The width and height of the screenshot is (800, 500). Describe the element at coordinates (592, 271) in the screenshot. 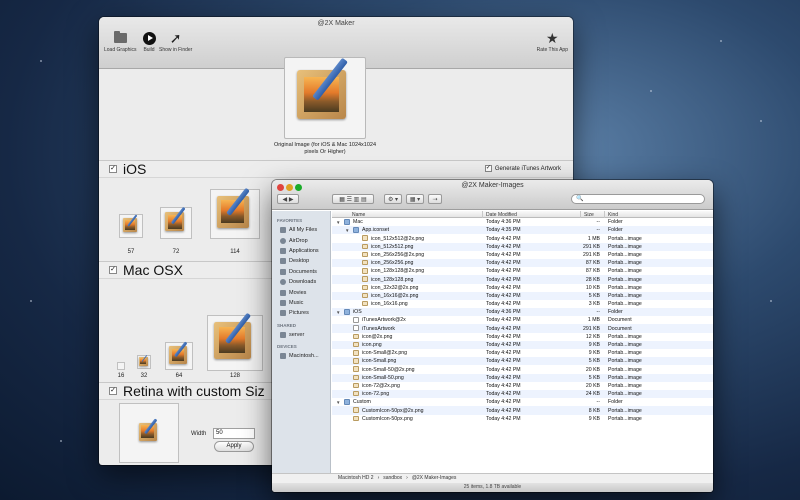

I see `file-size: 87 KB` at that location.